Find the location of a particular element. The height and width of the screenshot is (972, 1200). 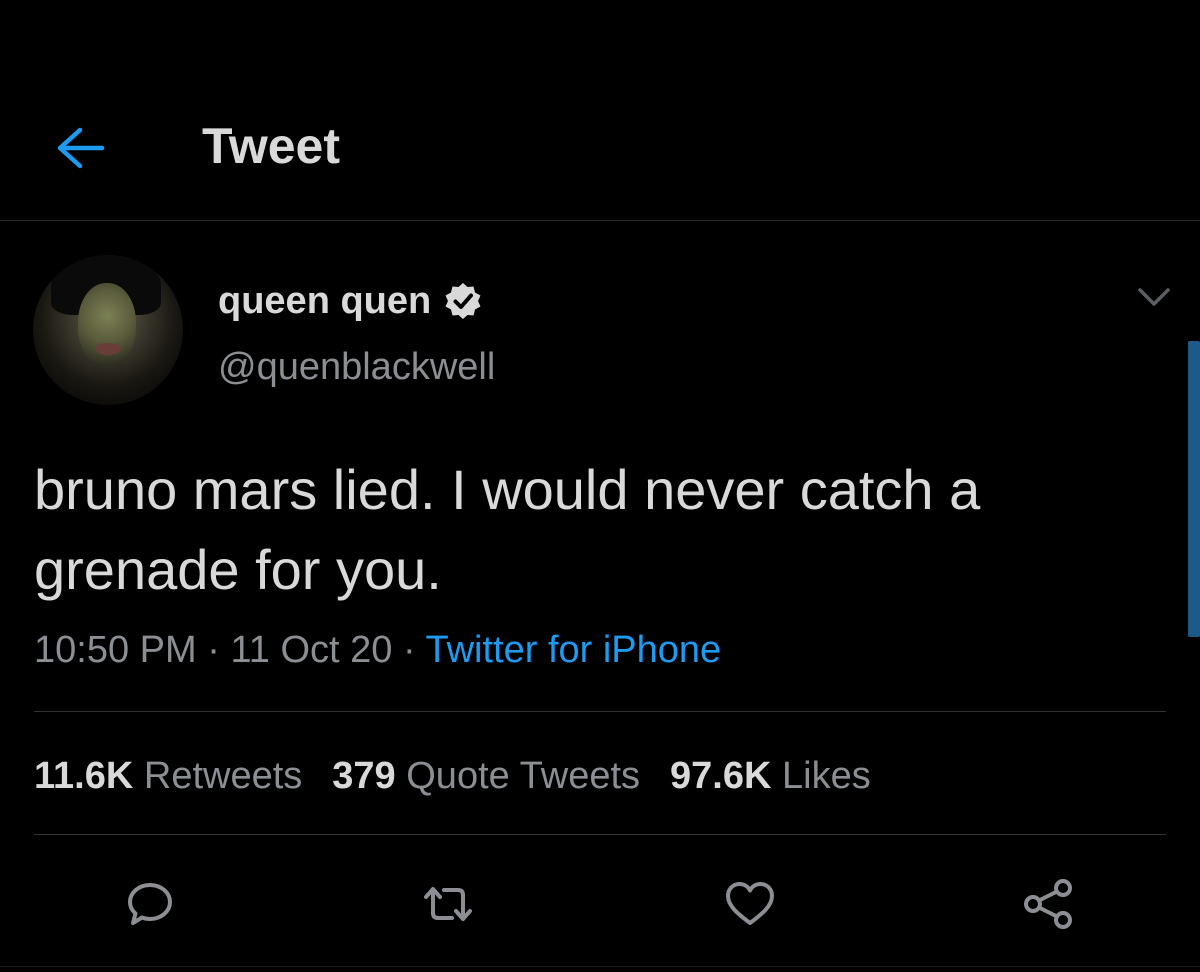

quote-tweets-label: Quote Tweets is located at coordinates (523, 776).